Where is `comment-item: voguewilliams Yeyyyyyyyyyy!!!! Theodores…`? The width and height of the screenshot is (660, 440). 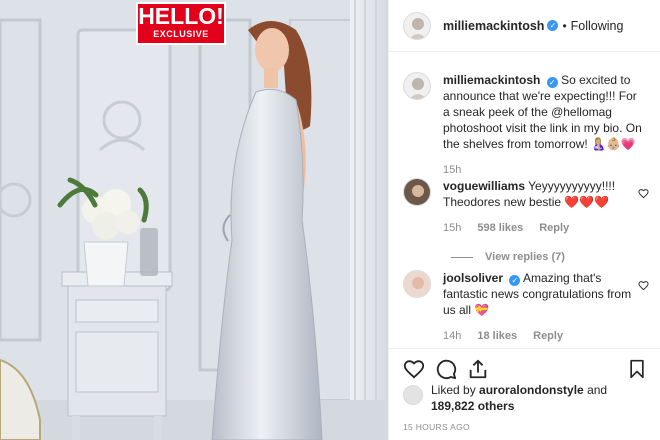
comment-item: voguewilliams Yeyyyyyyyyyy!!!! Theodores… is located at coordinates (527, 207).